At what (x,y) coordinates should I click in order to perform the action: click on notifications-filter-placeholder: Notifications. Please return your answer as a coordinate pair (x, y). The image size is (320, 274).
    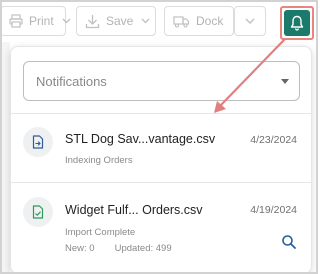
    Looking at the image, I should click on (71, 81).